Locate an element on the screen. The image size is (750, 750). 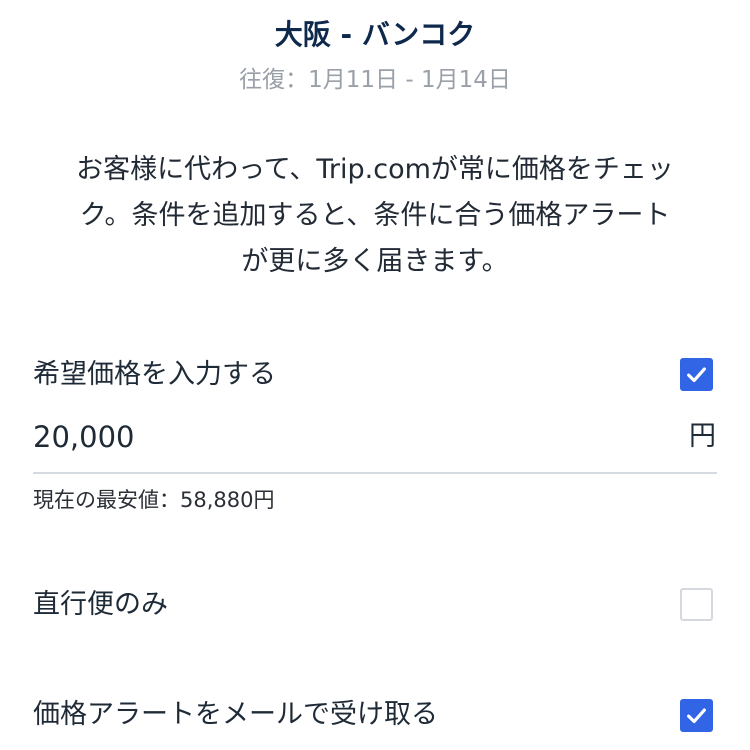
email-alert-checkbox is located at coordinates (696, 715).